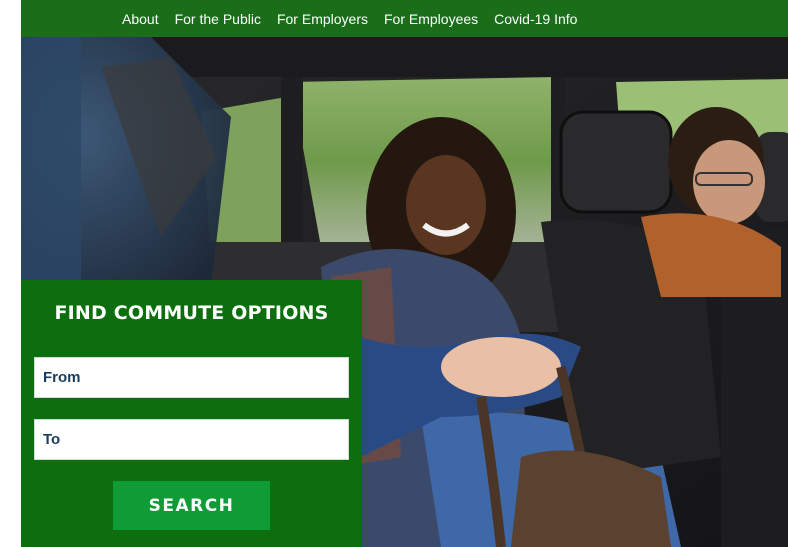  I want to click on nav-link-for-employees: For Employees, so click(431, 19).